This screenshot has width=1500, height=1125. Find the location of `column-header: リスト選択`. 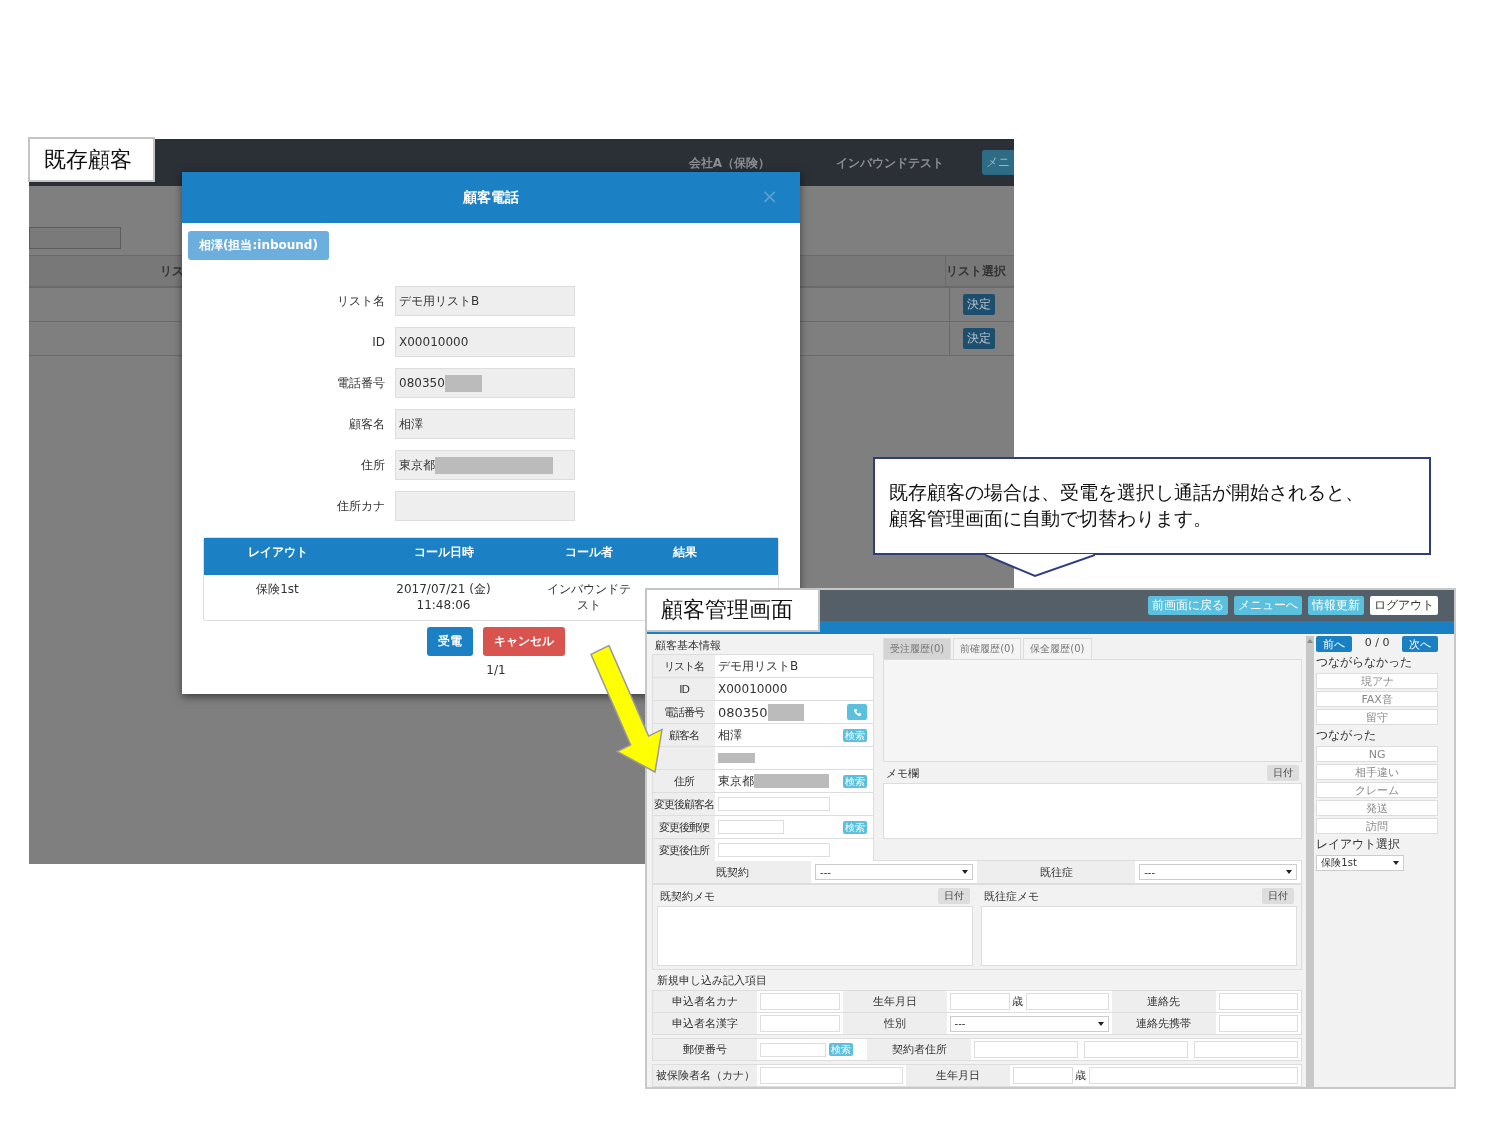

column-header: リスト選択 is located at coordinates (976, 271).